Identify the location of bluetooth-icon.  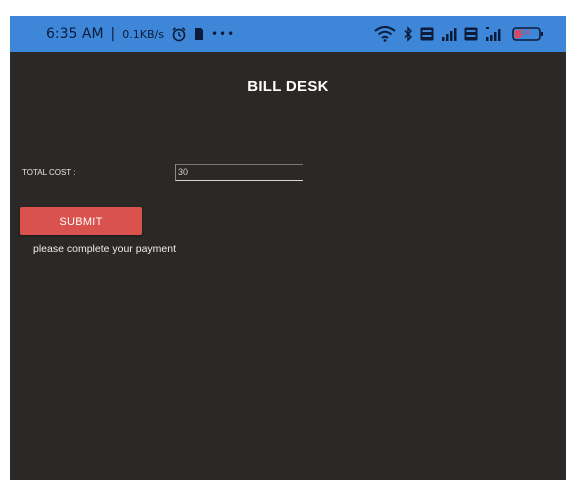
(408, 34).